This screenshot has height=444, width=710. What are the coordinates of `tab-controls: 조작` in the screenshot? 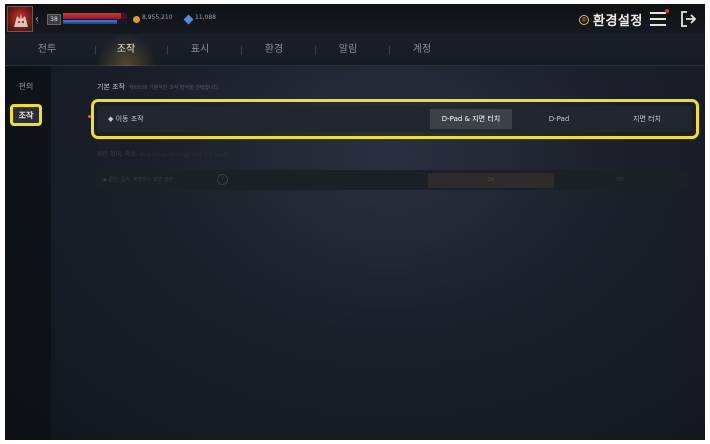 It's located at (126, 50).